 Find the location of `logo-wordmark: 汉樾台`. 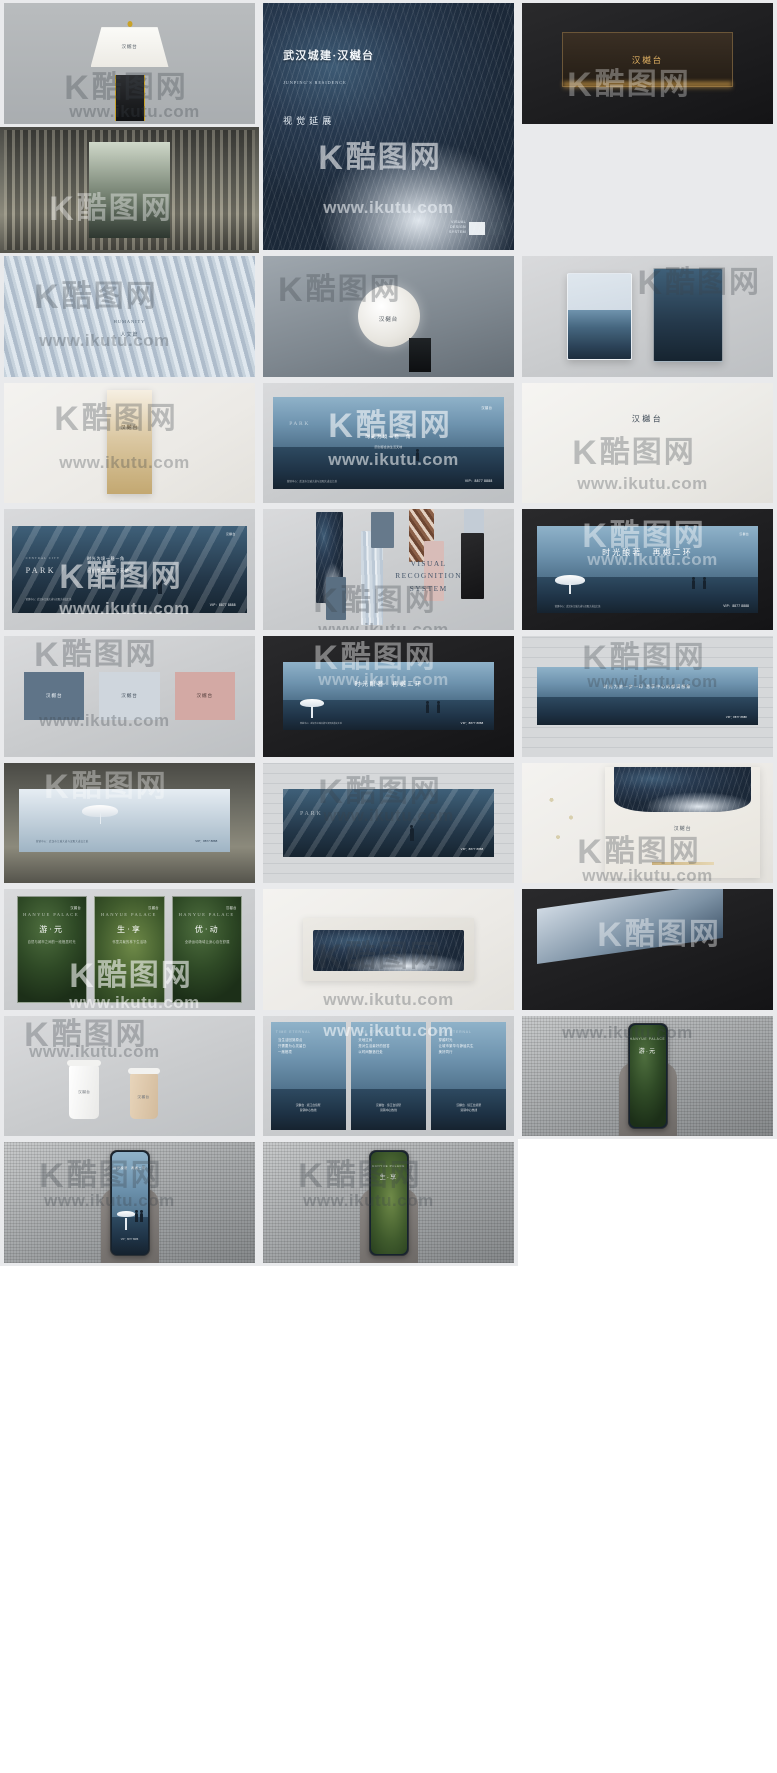

logo-wordmark: 汉樾台 is located at coordinates (647, 419).